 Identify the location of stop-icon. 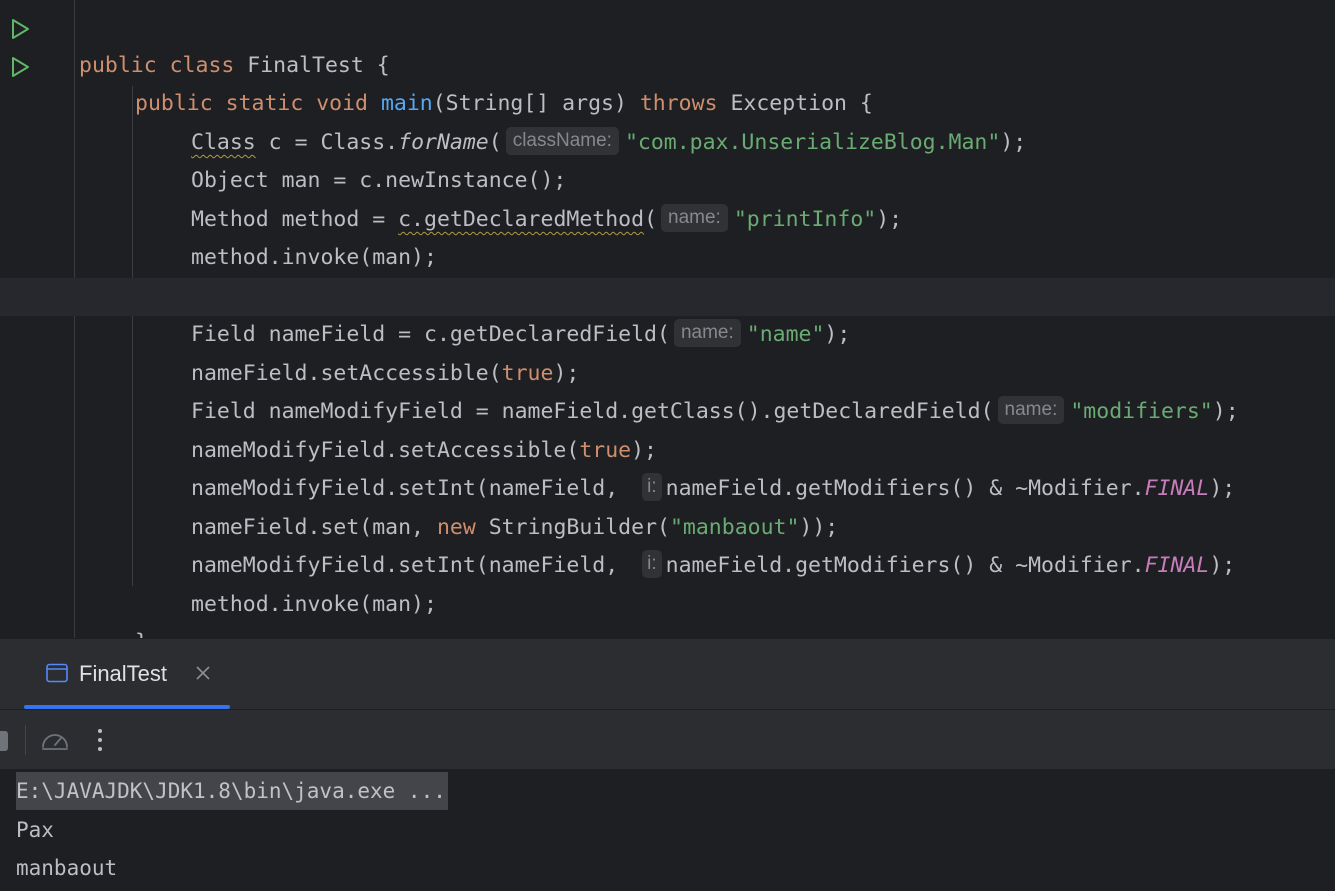
(4, 741).